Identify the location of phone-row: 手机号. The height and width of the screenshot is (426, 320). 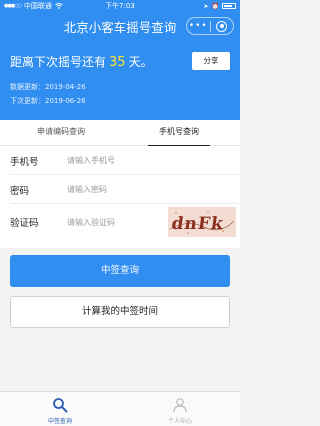
(125, 160).